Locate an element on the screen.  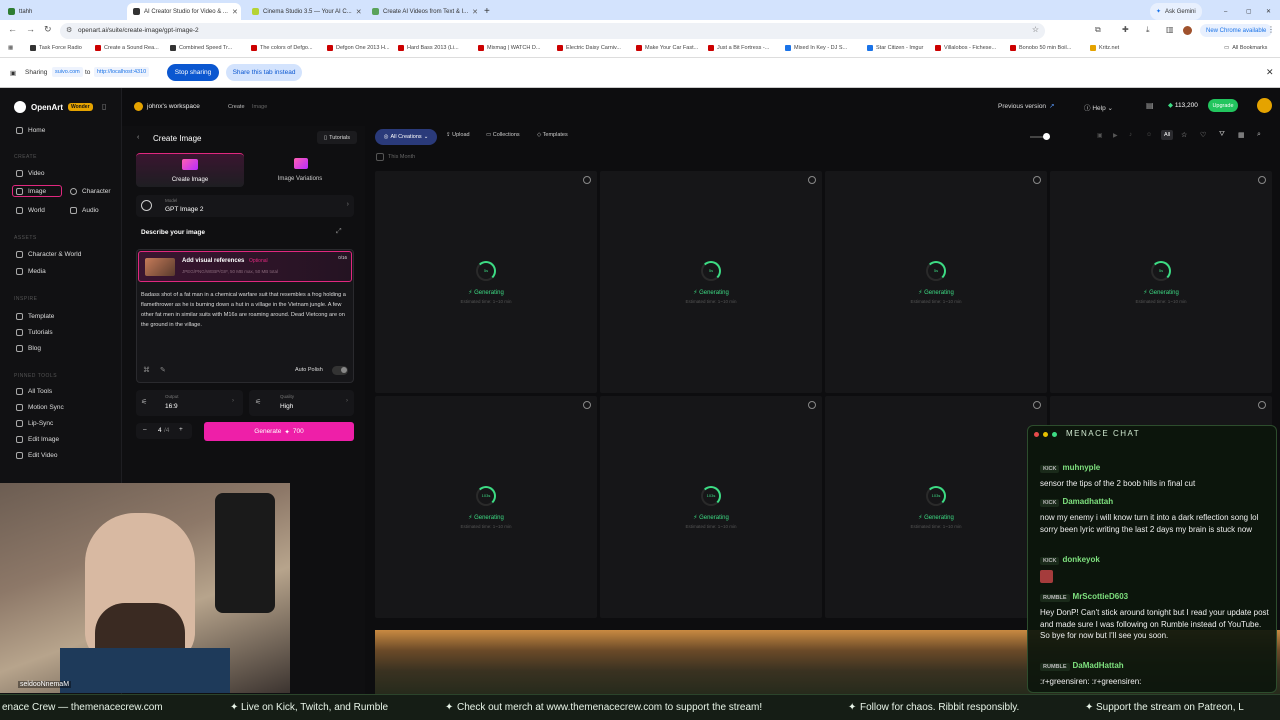
reload-icon: ↻ is located at coordinates (48, 29).